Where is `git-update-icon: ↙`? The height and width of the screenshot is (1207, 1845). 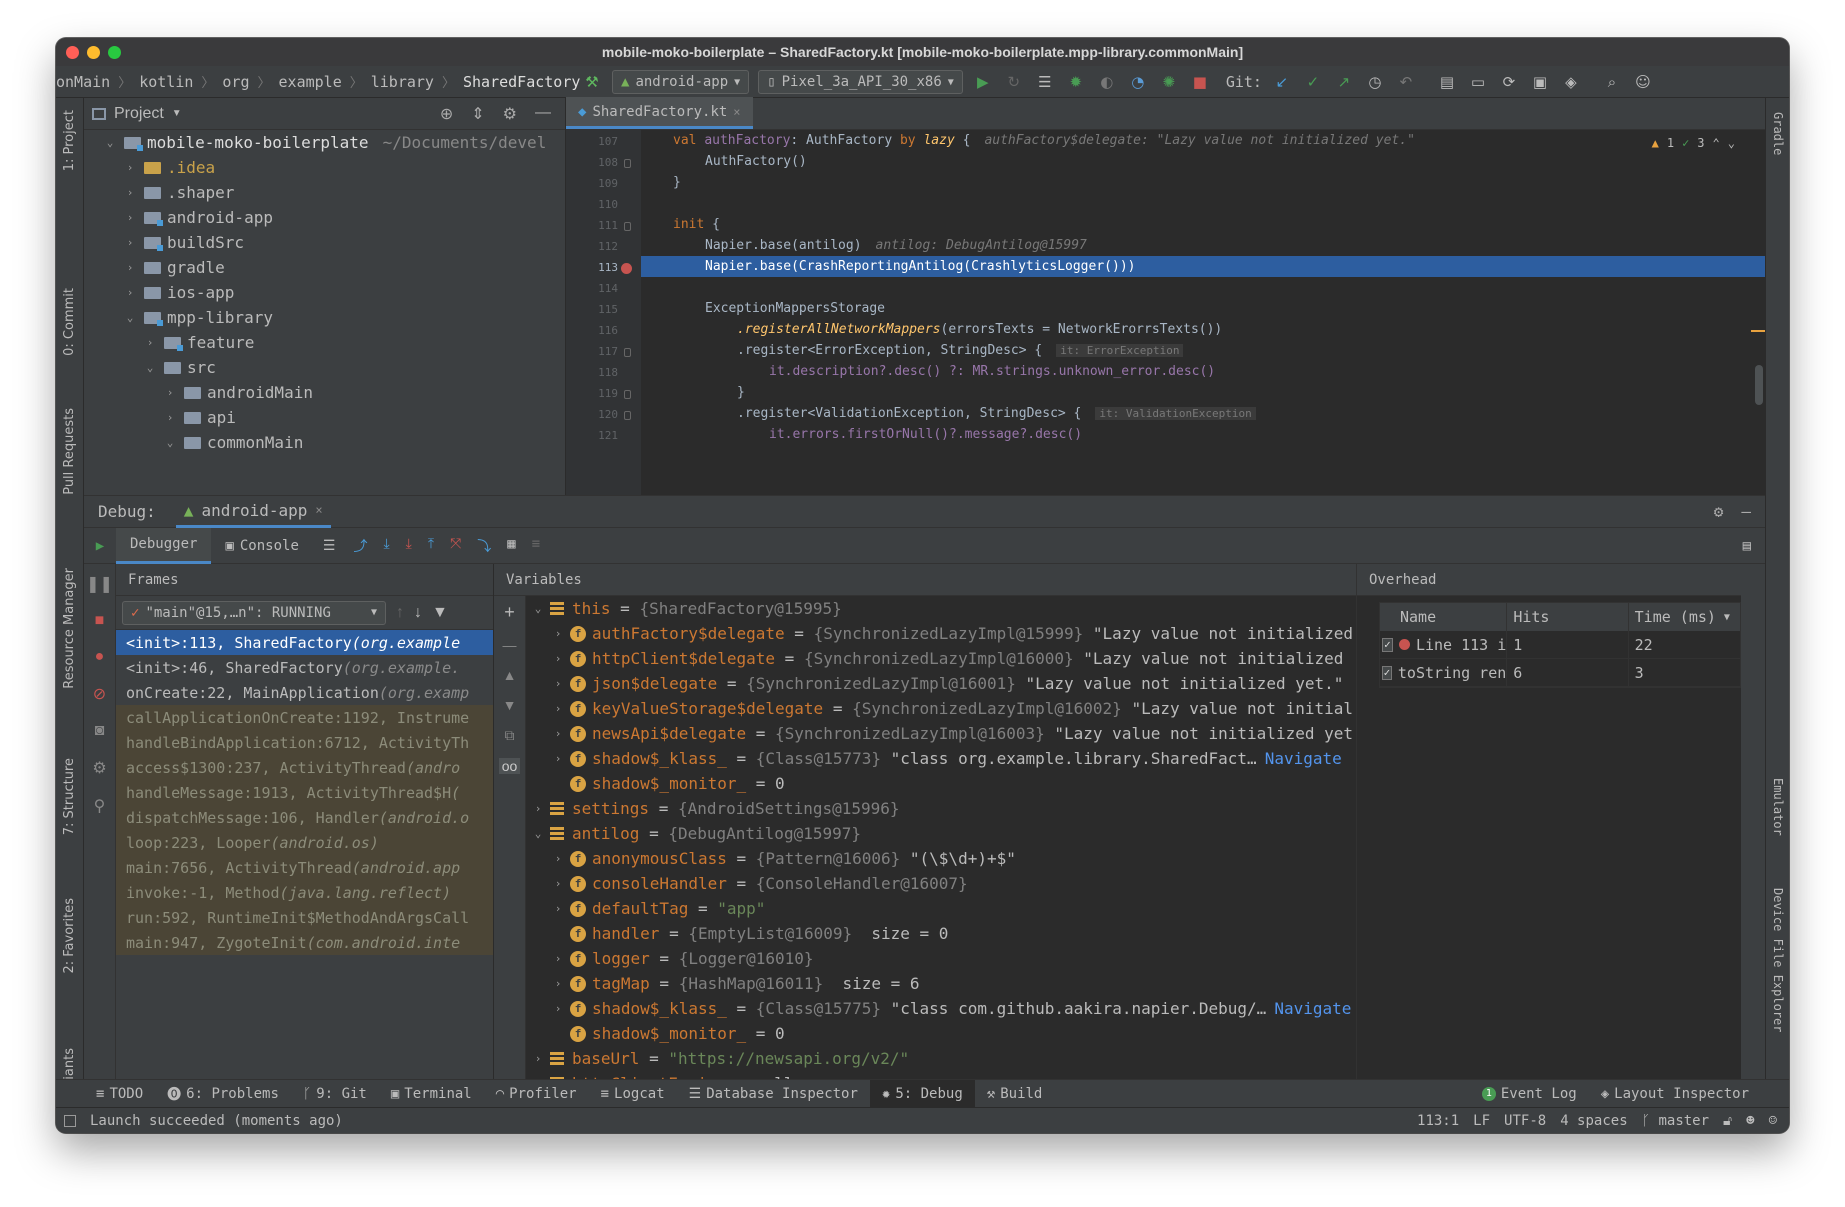 git-update-icon: ↙ is located at coordinates (1282, 82).